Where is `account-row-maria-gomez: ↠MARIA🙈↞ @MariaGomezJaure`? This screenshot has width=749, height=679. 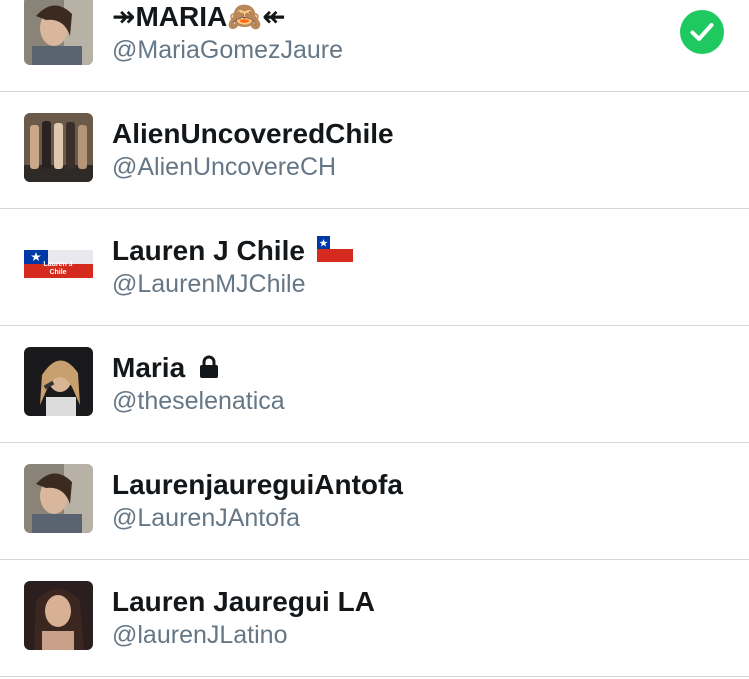
account-row-maria-gomez: ↠MARIA🙈↞ @MariaGomezJaure is located at coordinates (374, 46).